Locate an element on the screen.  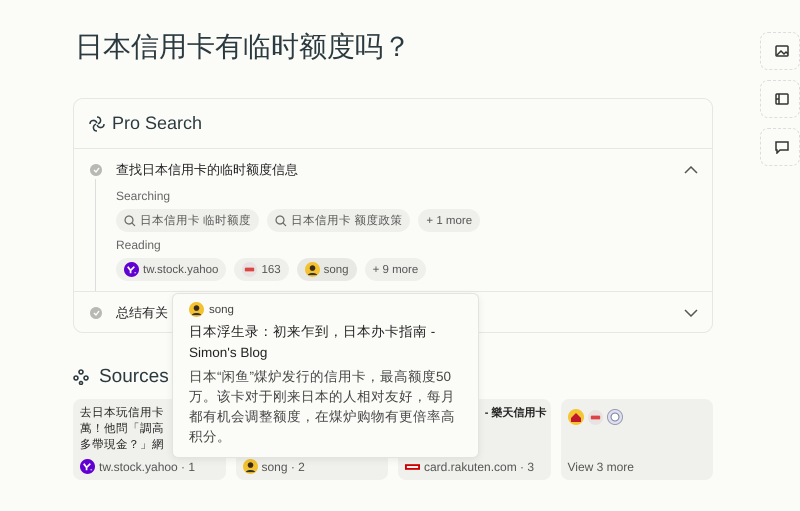
pro-search-title: Pro Search is located at coordinates (157, 123).